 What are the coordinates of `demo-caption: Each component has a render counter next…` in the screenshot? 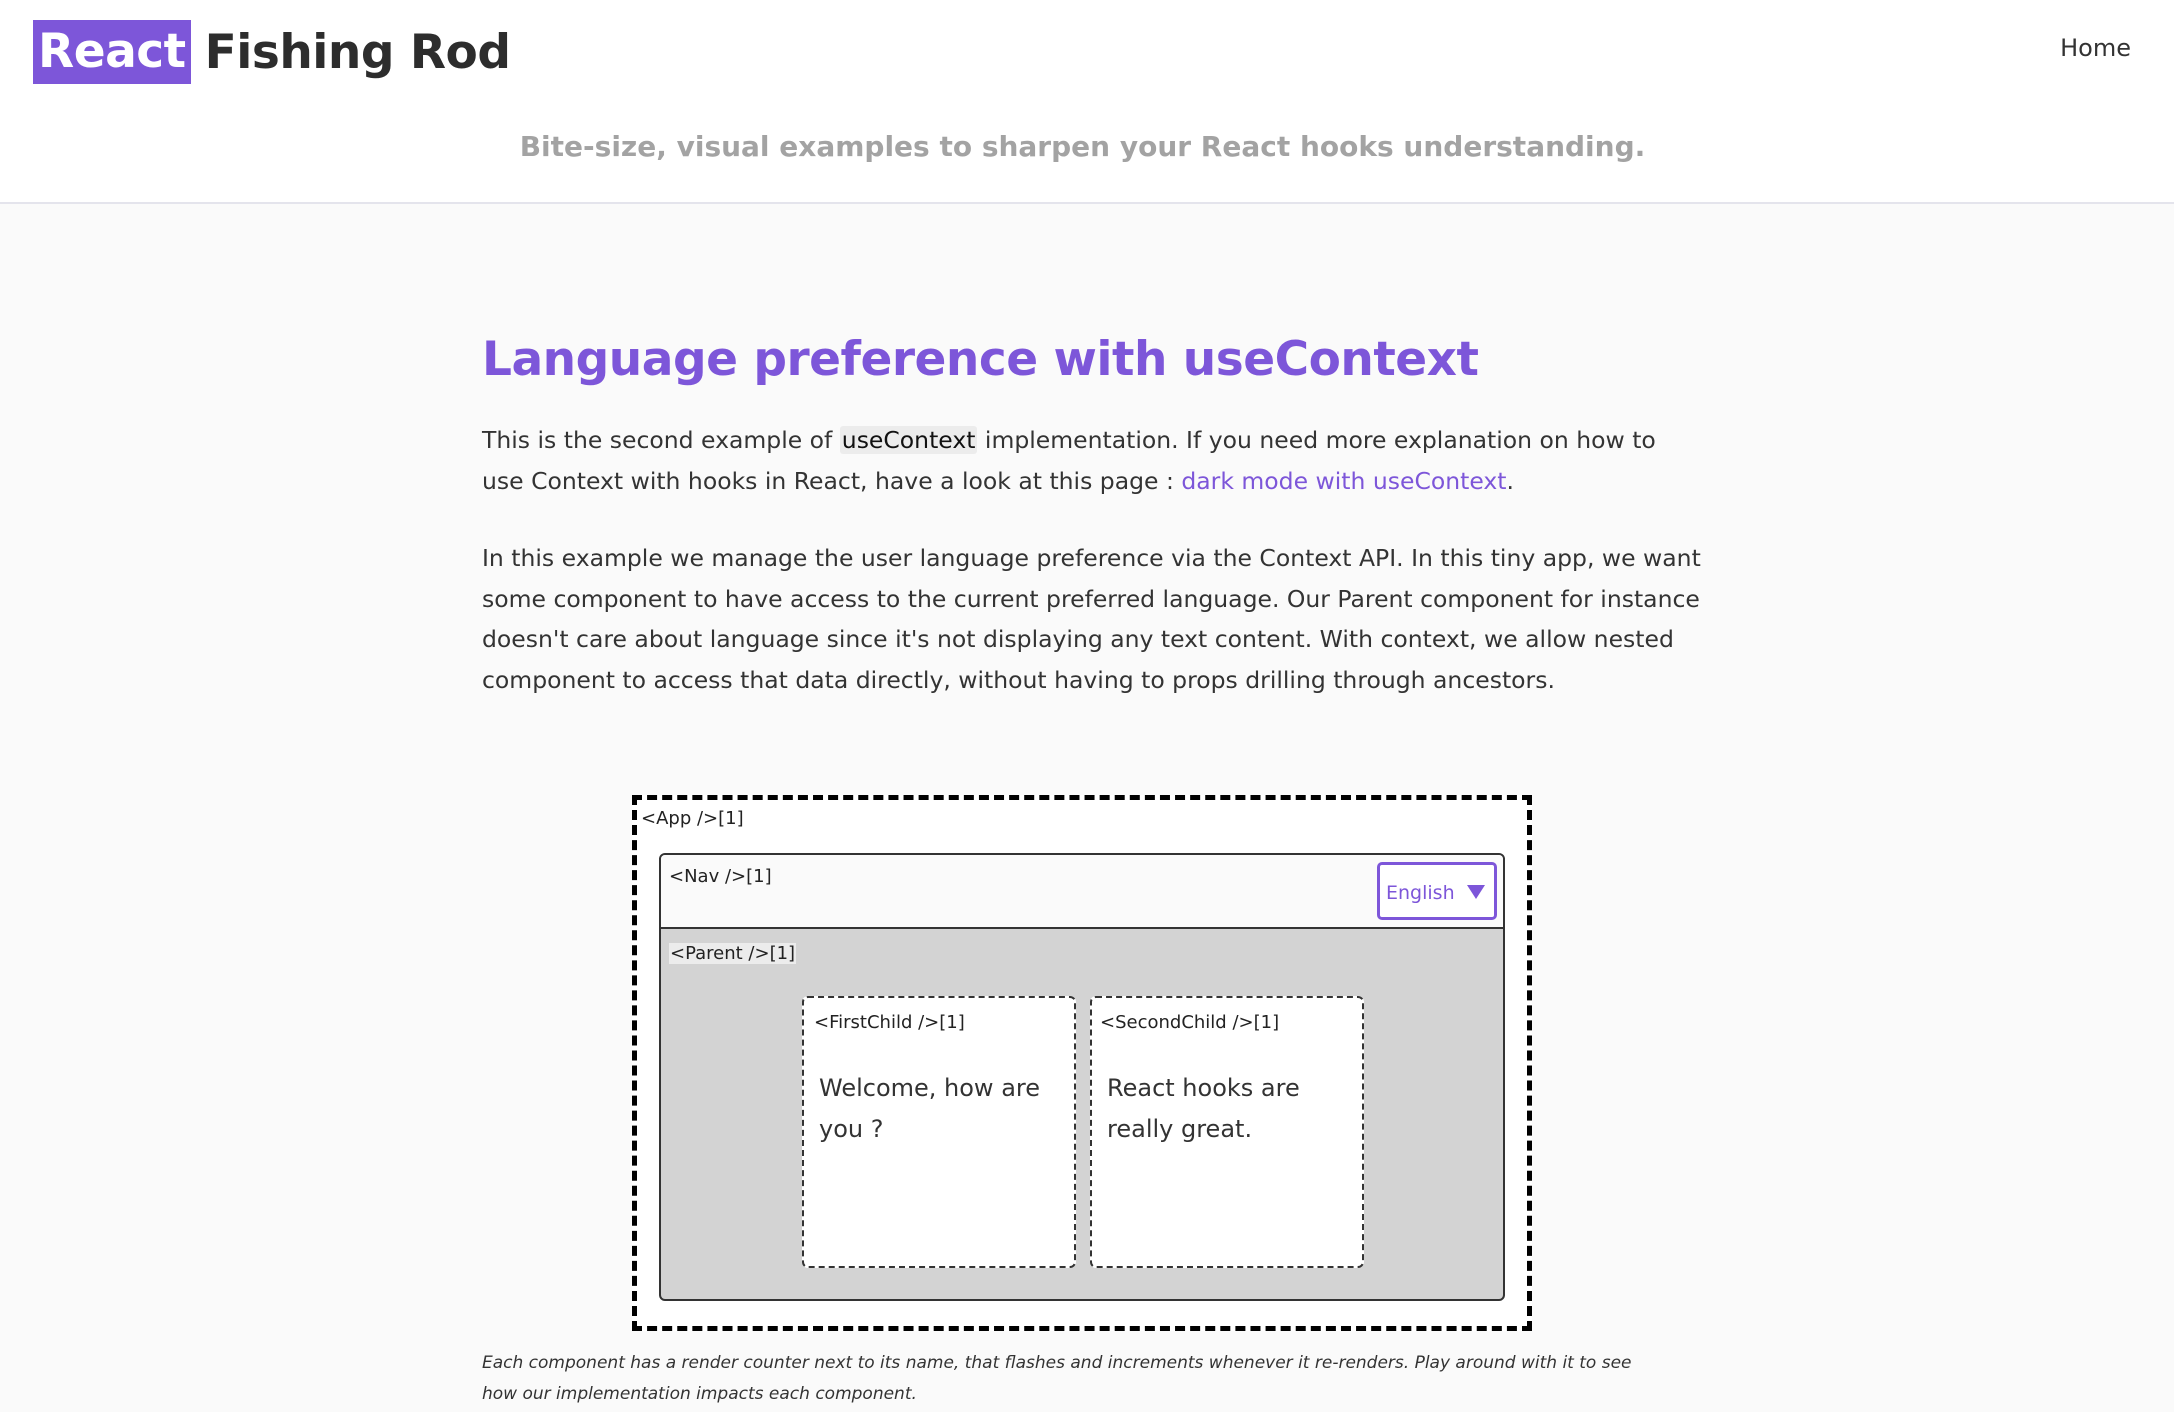 It's located at (1057, 1378).